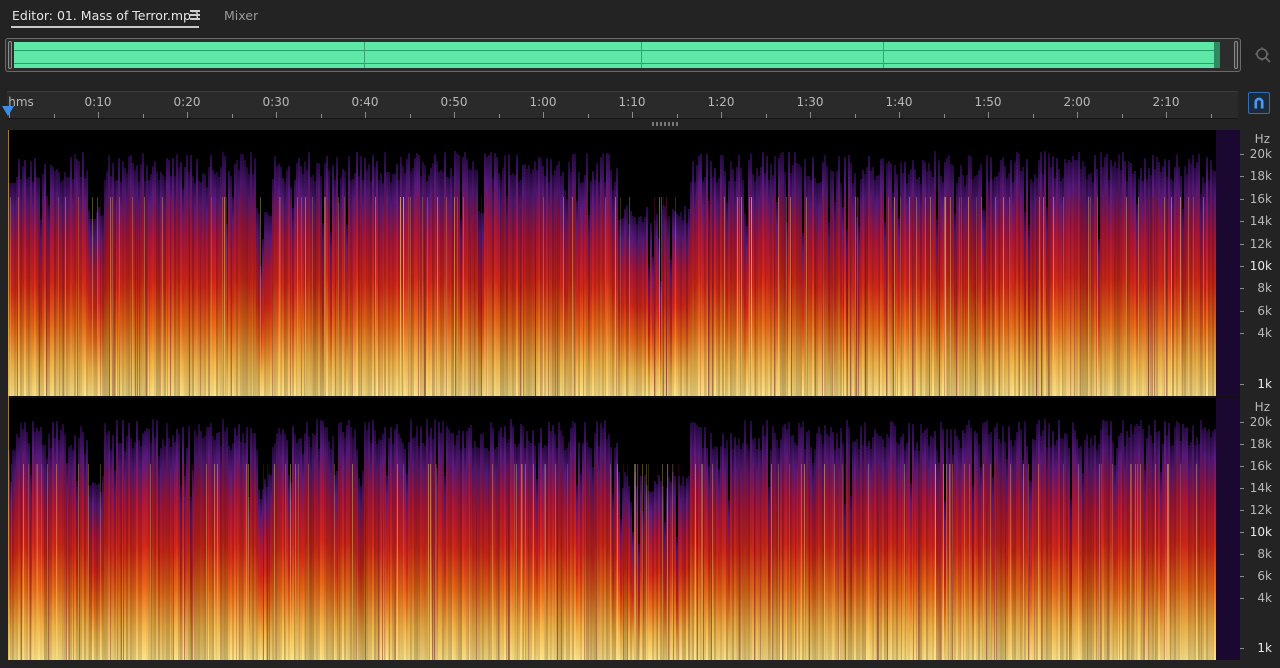 Image resolution: width=1280 pixels, height=668 pixels. I want to click on time-tick-label: 2:00, so click(1077, 102).